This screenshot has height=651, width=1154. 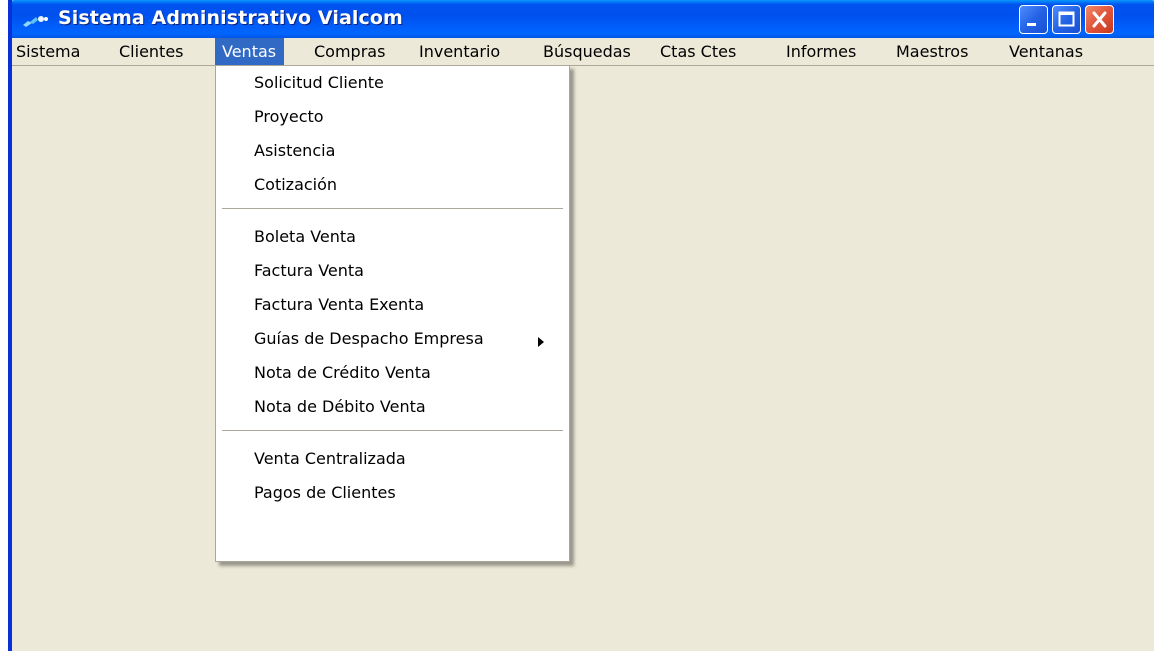 What do you see at coordinates (289, 117) in the screenshot?
I see `menu-item-proyecto: Proyecto` at bounding box center [289, 117].